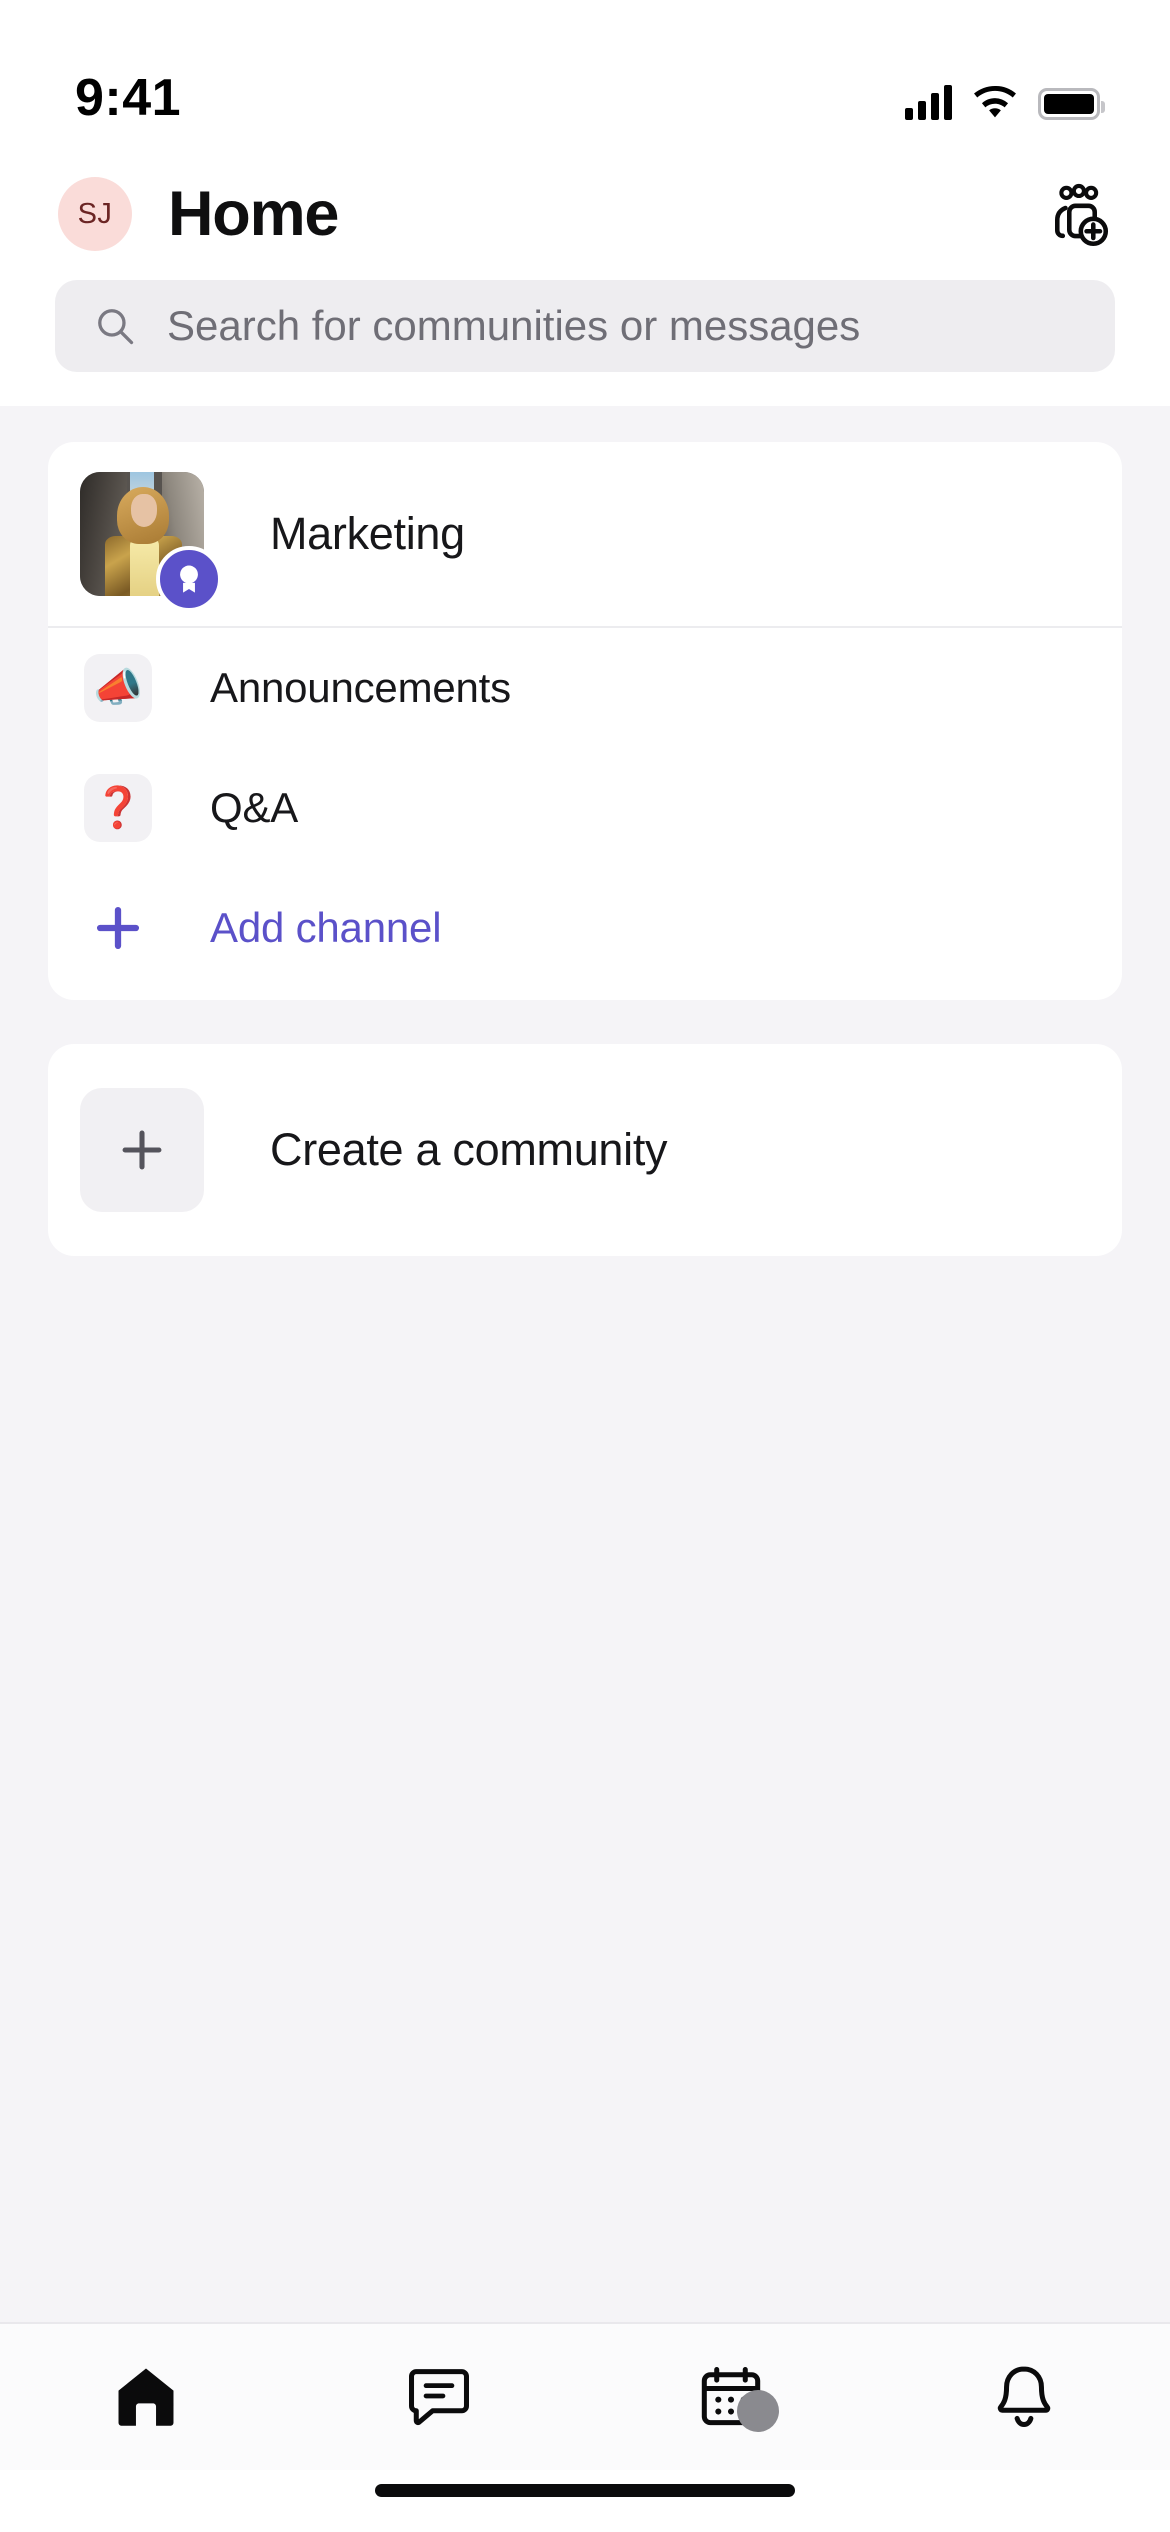  Describe the element at coordinates (585, 534) in the screenshot. I see `community-header-row: Marketing` at that location.